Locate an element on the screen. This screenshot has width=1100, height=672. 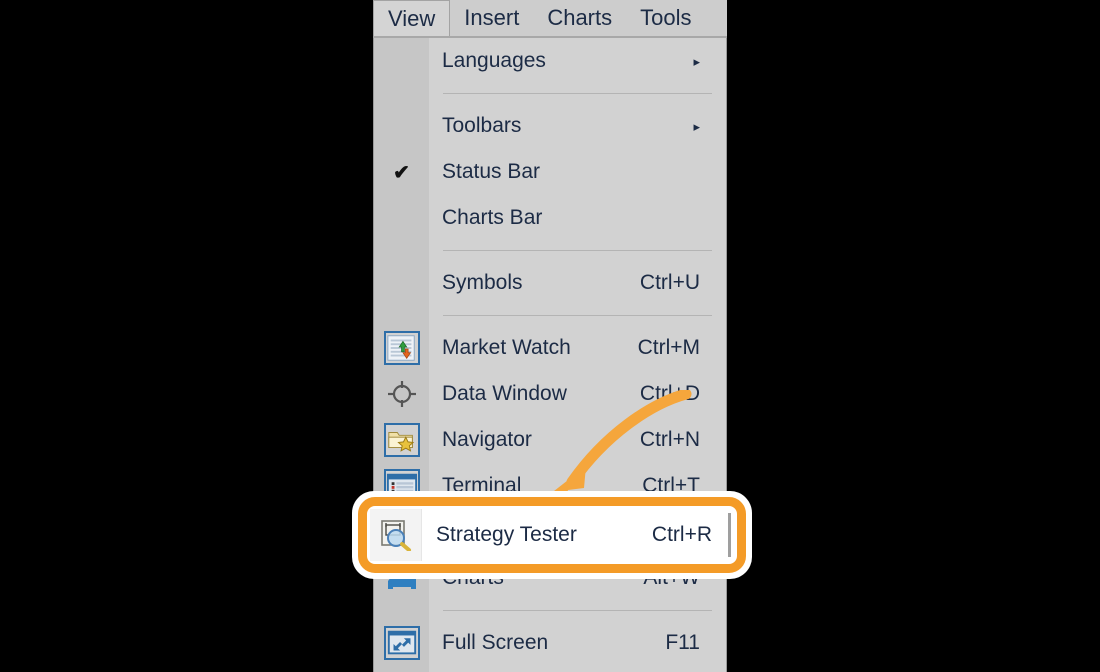
strategy-tester-highlight-callout: Strategy Tester Ctrl+R is located at coordinates (552, 535).